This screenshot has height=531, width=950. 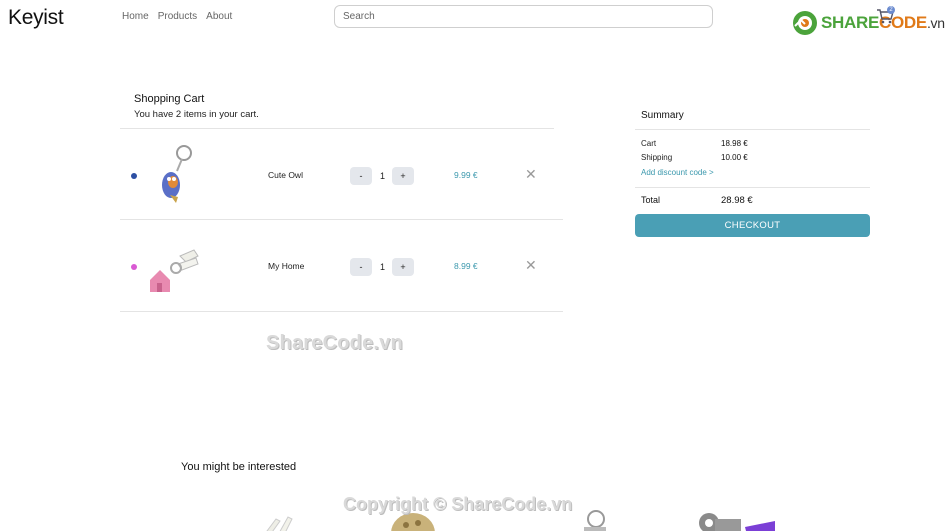 What do you see at coordinates (734, 143) in the screenshot?
I see `cart-subtotal-value: 18.98 €` at bounding box center [734, 143].